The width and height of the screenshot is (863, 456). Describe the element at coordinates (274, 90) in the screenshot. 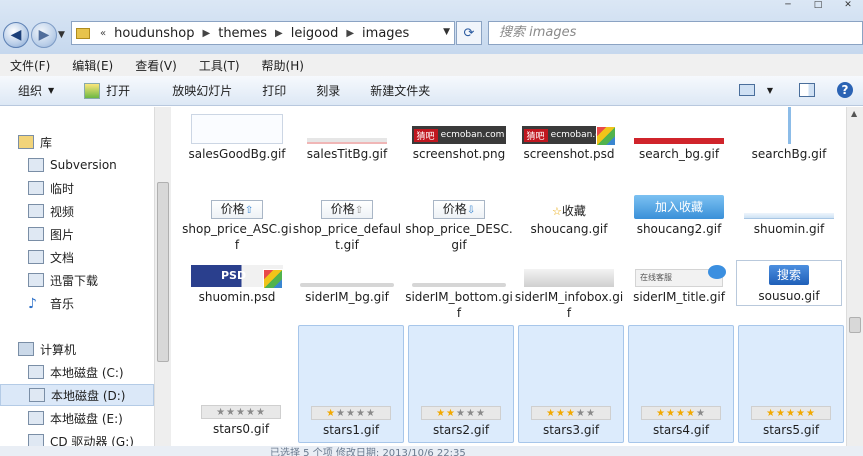

I see `print-button: 打印` at that location.